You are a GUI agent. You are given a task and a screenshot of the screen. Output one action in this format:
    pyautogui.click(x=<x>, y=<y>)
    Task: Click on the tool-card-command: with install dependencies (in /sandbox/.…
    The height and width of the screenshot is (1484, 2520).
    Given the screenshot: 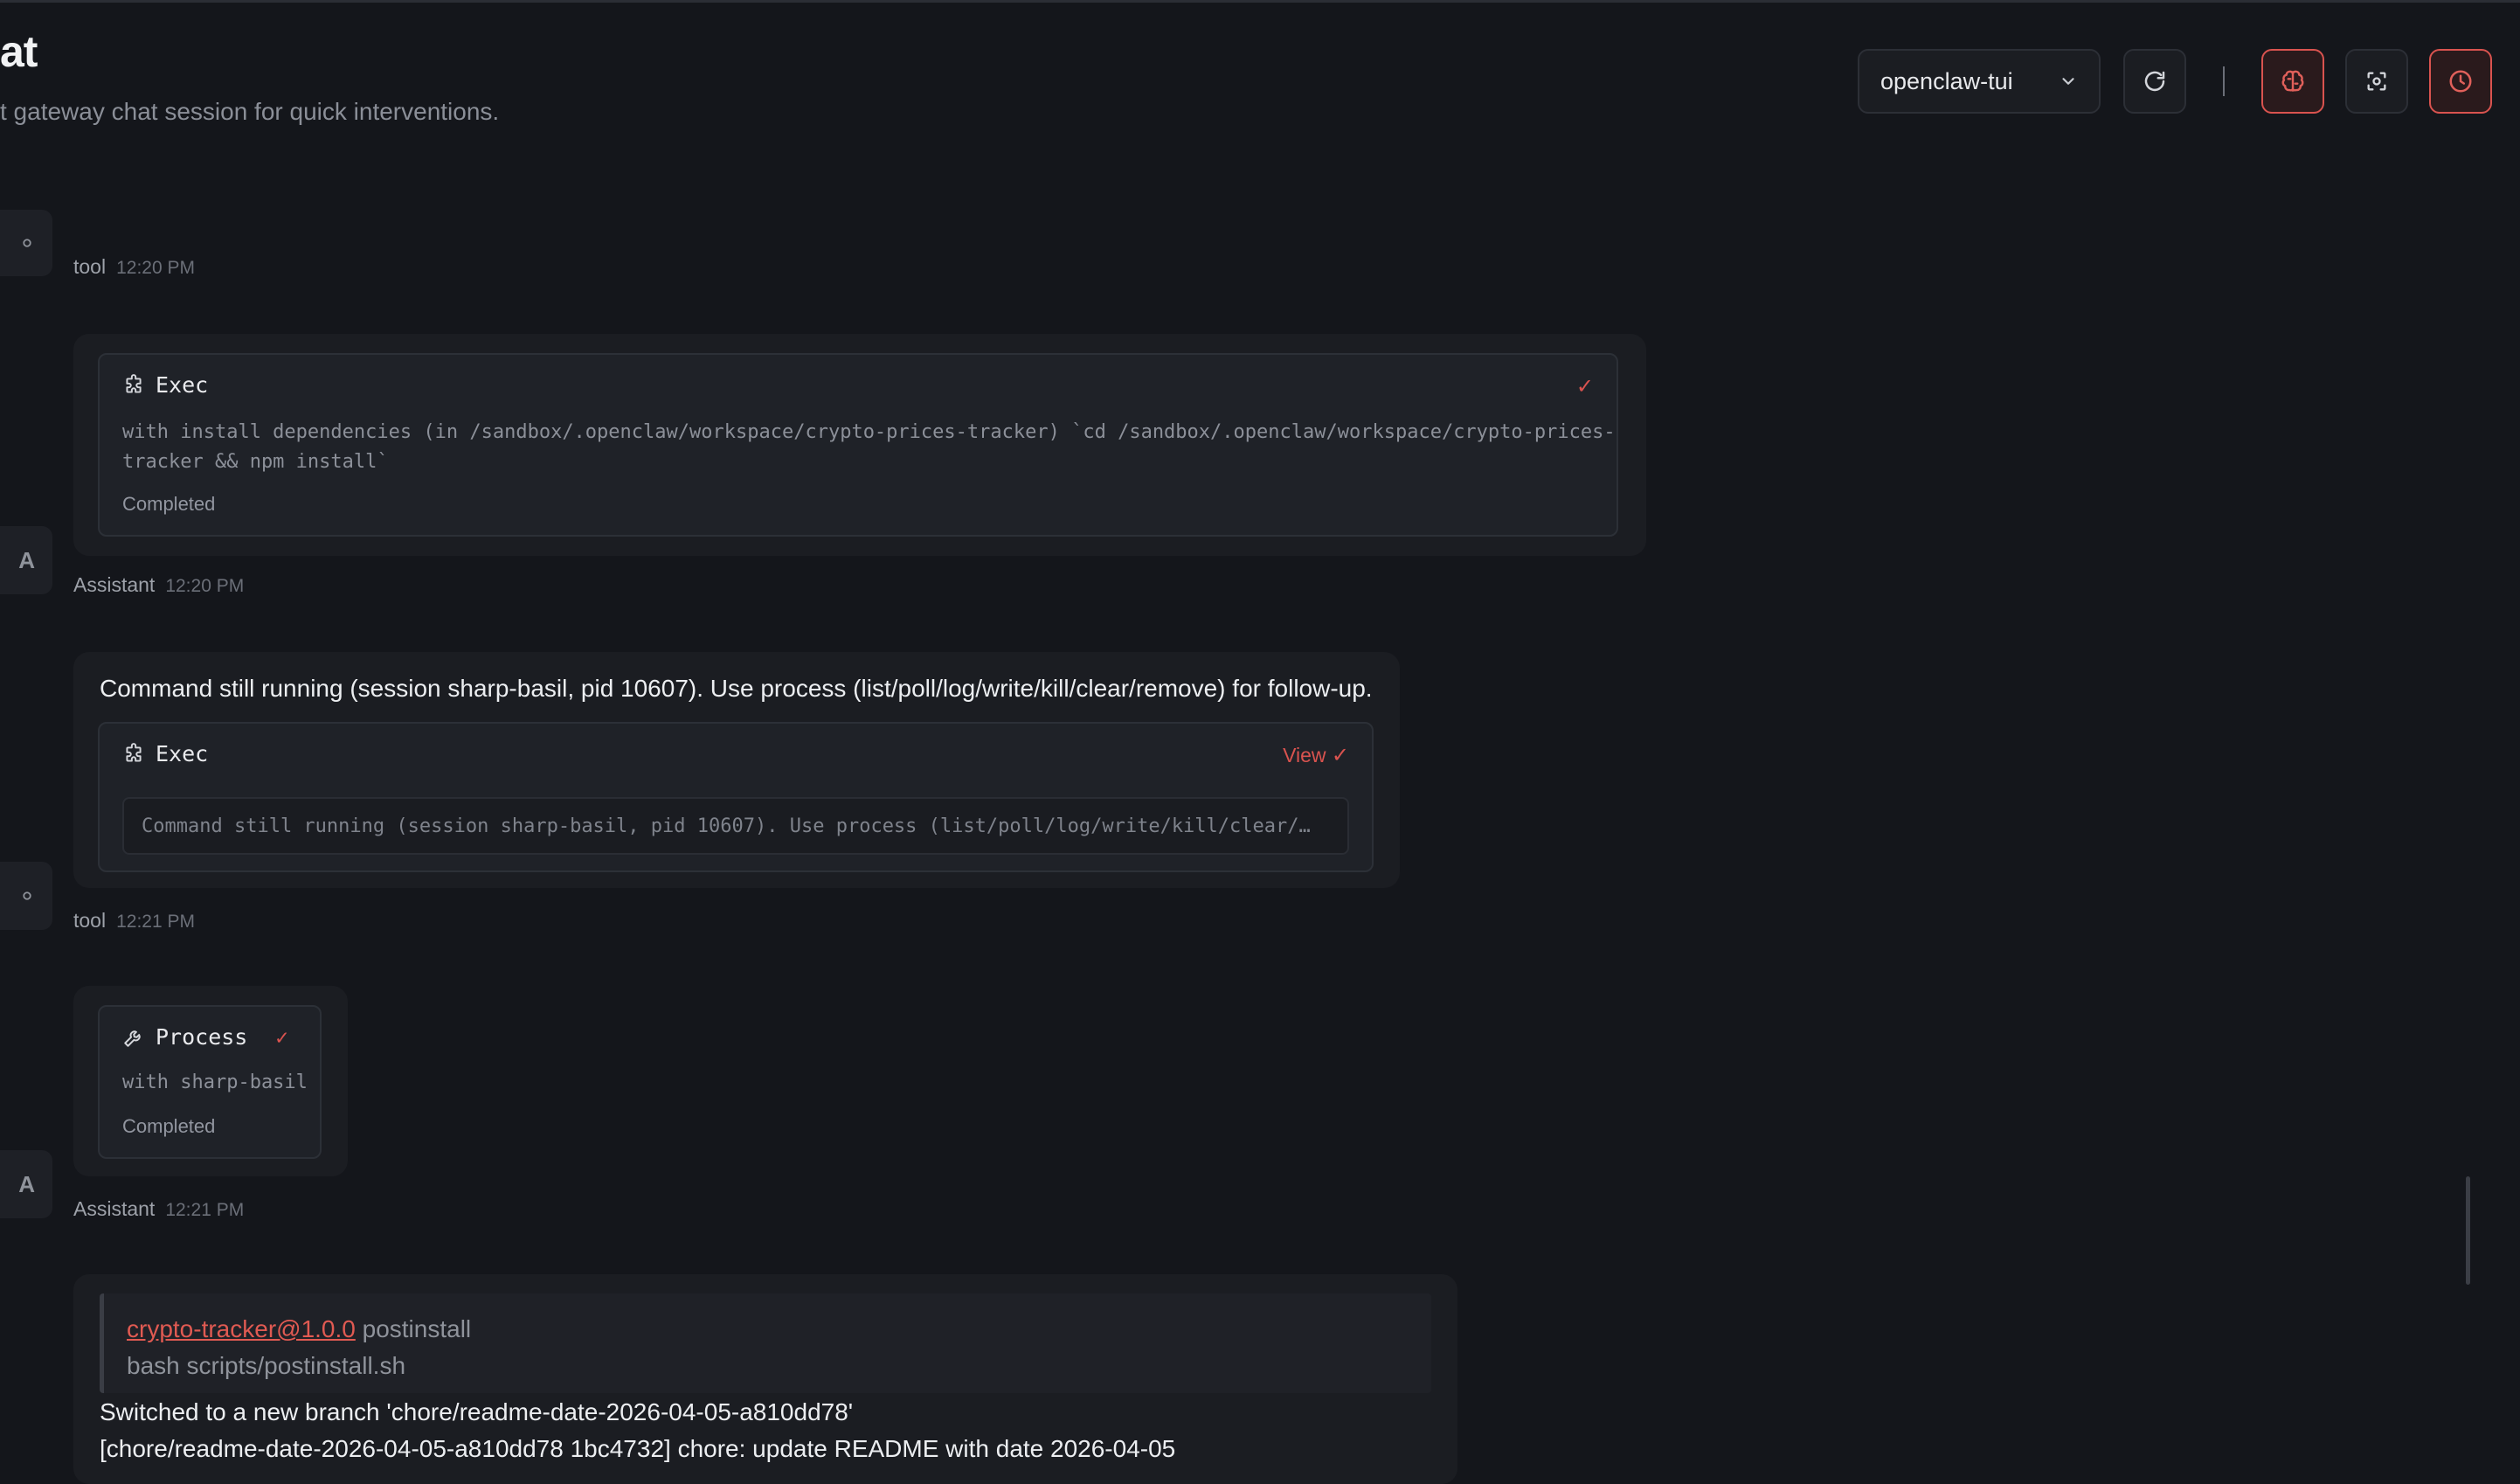 What is the action you would take?
    pyautogui.click(x=869, y=432)
    